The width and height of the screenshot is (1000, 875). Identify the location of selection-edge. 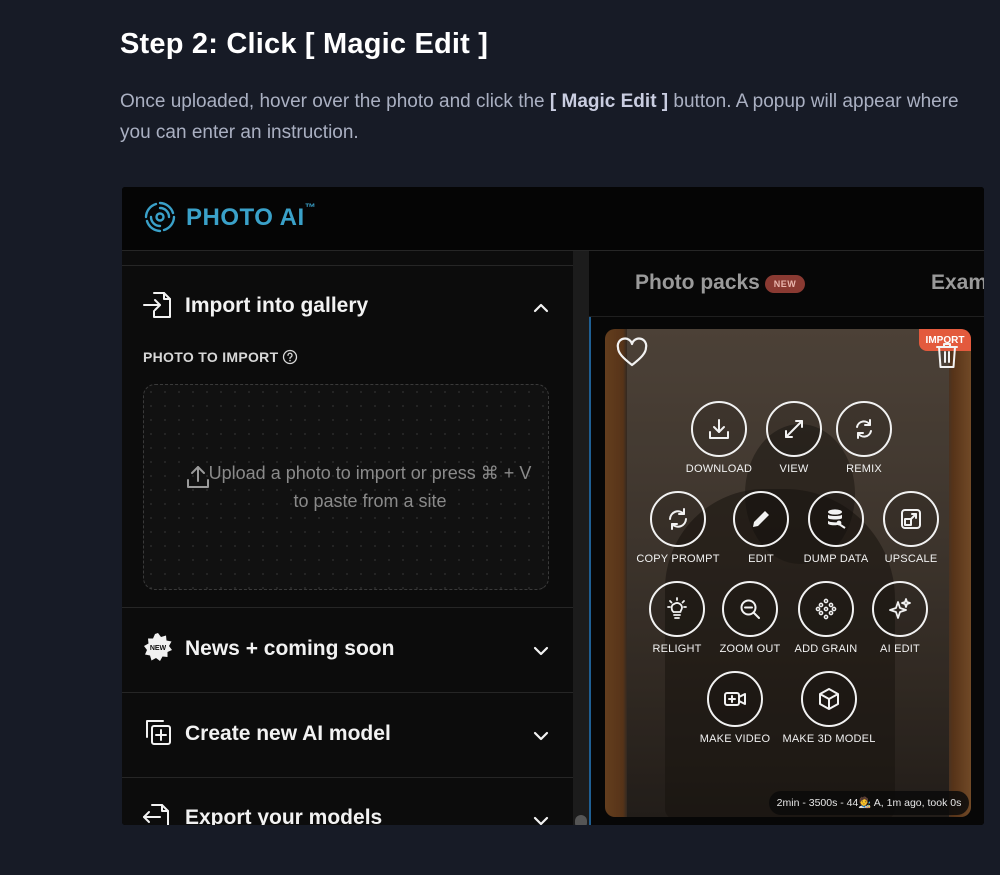
(590, 571).